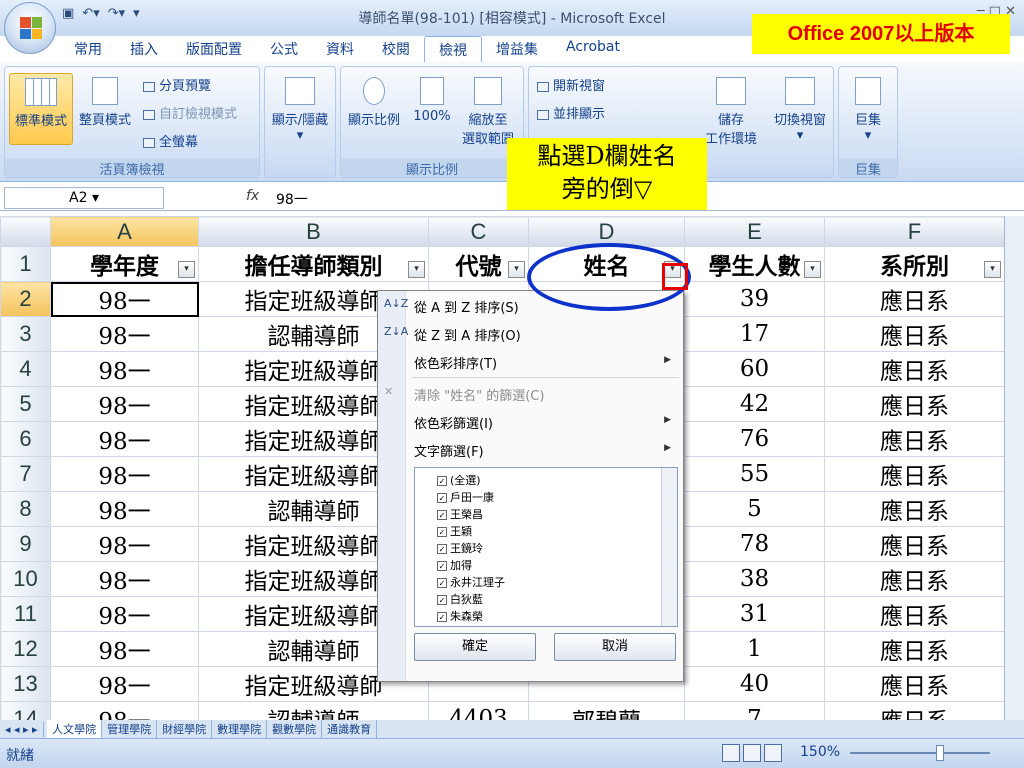  I want to click on tab-5: 校閱, so click(396, 49).